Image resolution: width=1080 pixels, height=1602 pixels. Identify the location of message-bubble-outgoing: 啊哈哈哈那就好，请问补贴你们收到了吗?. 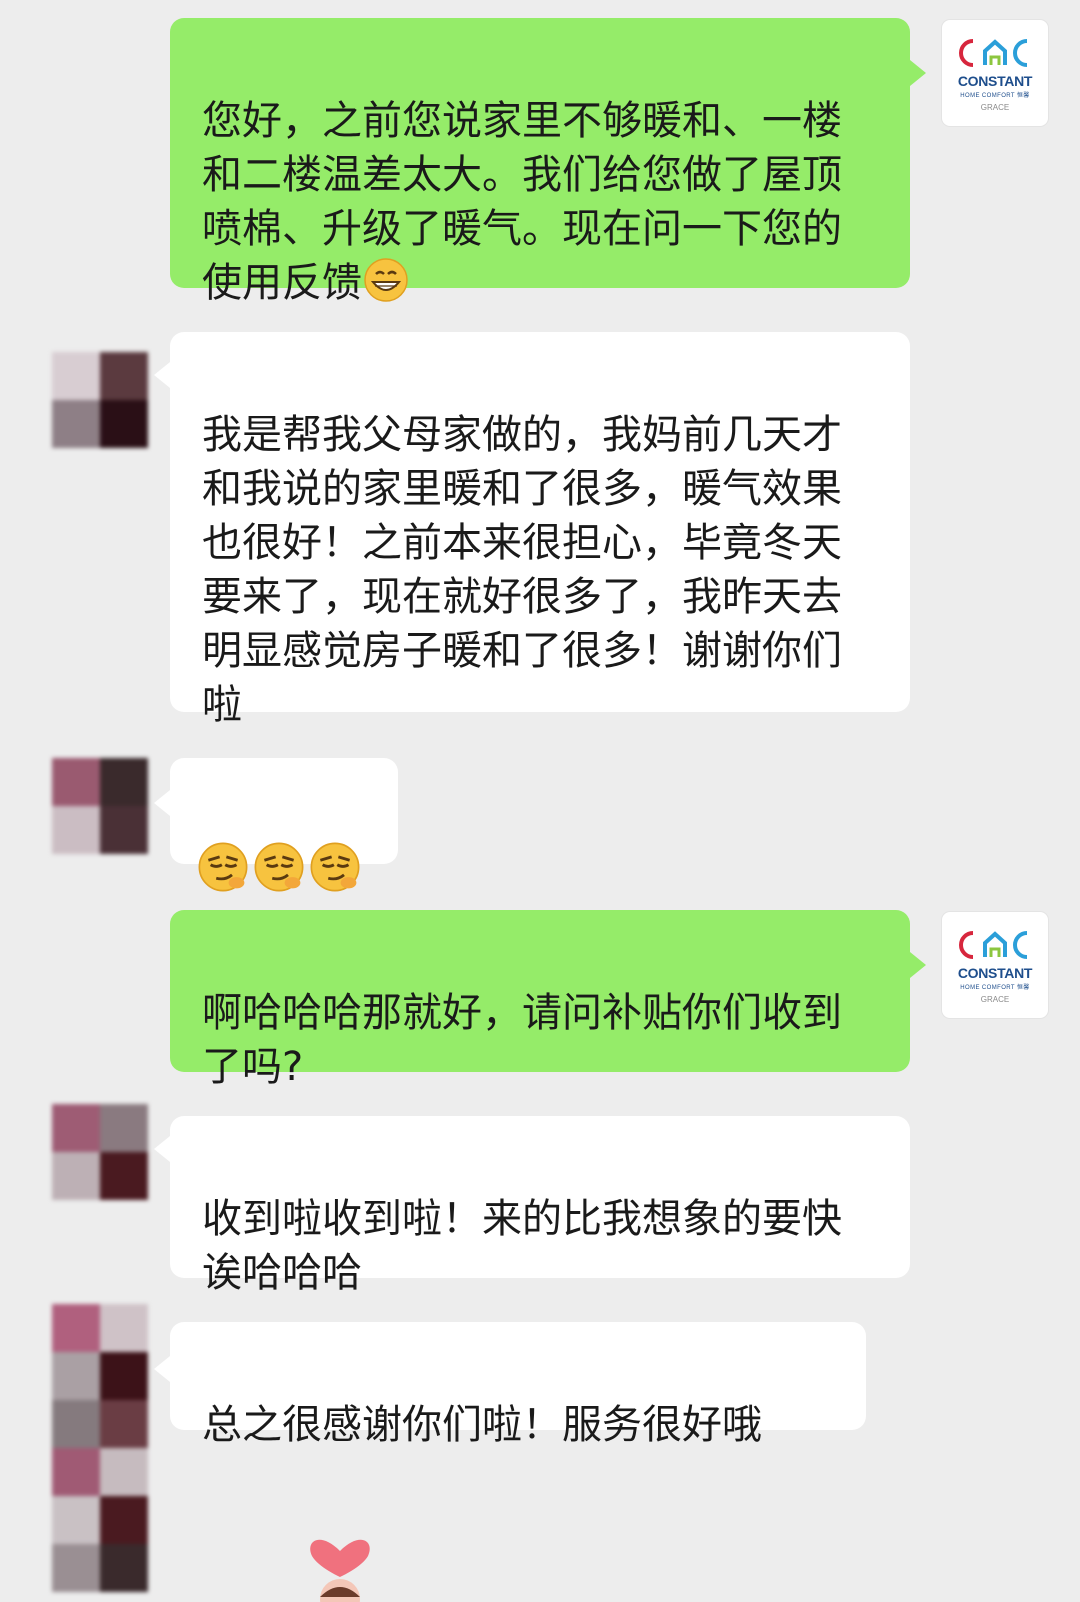
(540, 1000).